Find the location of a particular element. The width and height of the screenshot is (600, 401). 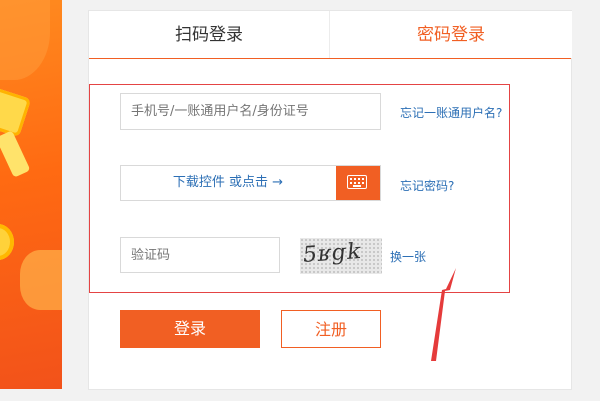

register-button: 注册 is located at coordinates (331, 329).